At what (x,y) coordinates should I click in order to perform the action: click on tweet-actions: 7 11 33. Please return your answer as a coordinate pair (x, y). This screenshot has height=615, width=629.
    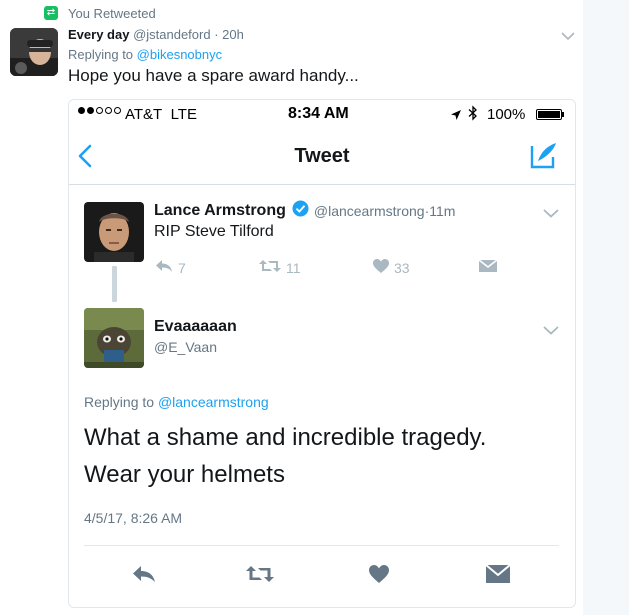
    Looking at the image, I should click on (334, 269).